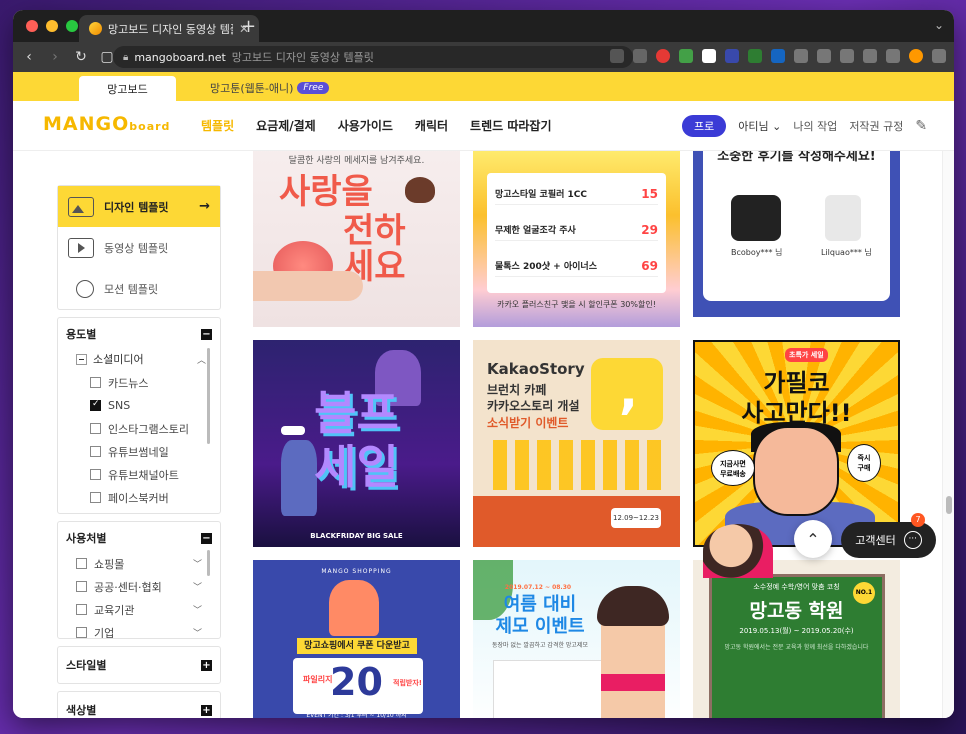 The width and height of the screenshot is (966, 734). What do you see at coordinates (755, 56) in the screenshot?
I see `extension-green-icon` at bounding box center [755, 56].